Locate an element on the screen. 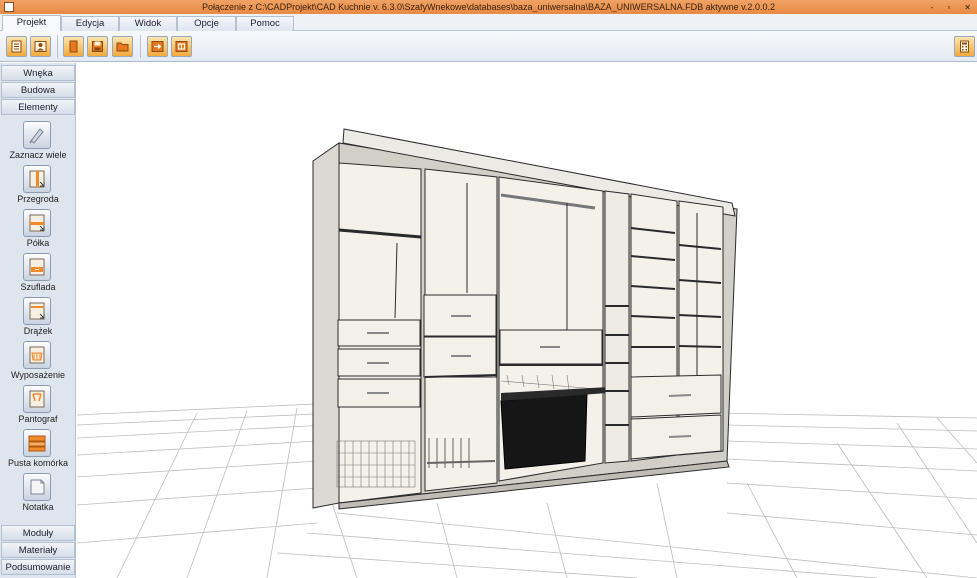 This screenshot has height=578, width=977. drawer-icon is located at coordinates (37, 267).